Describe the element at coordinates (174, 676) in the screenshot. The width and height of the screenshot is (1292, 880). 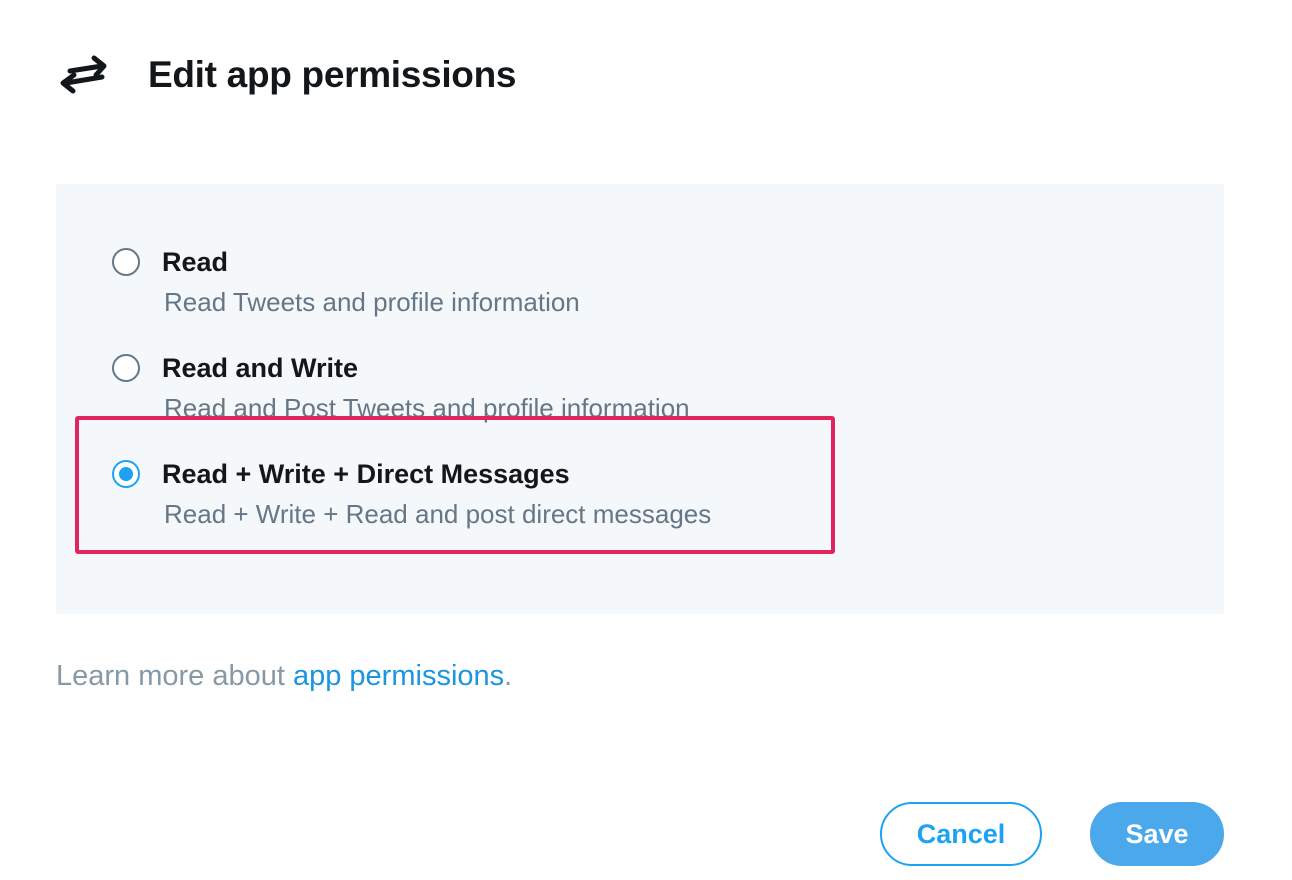
I see `learn-more-prefix: Learn more about` at that location.